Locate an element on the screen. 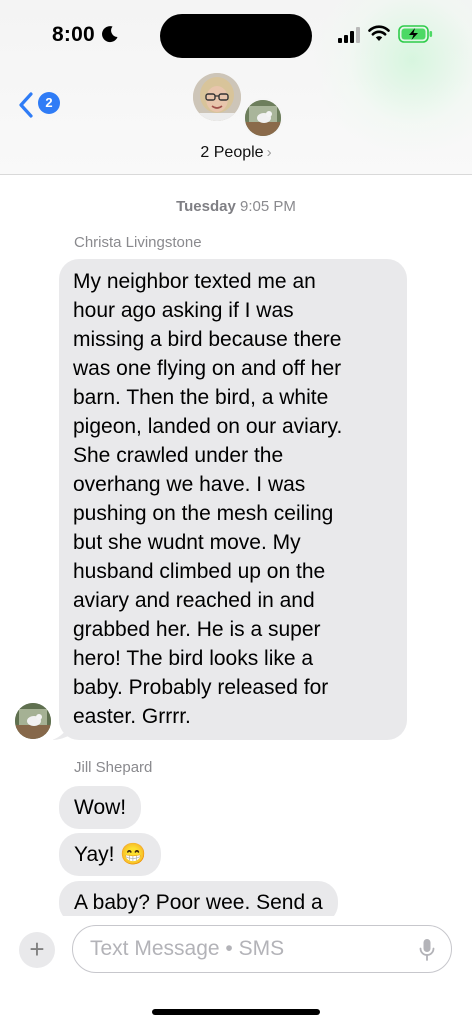 This screenshot has height=1024, width=472. avatar-christa is located at coordinates (217, 97).